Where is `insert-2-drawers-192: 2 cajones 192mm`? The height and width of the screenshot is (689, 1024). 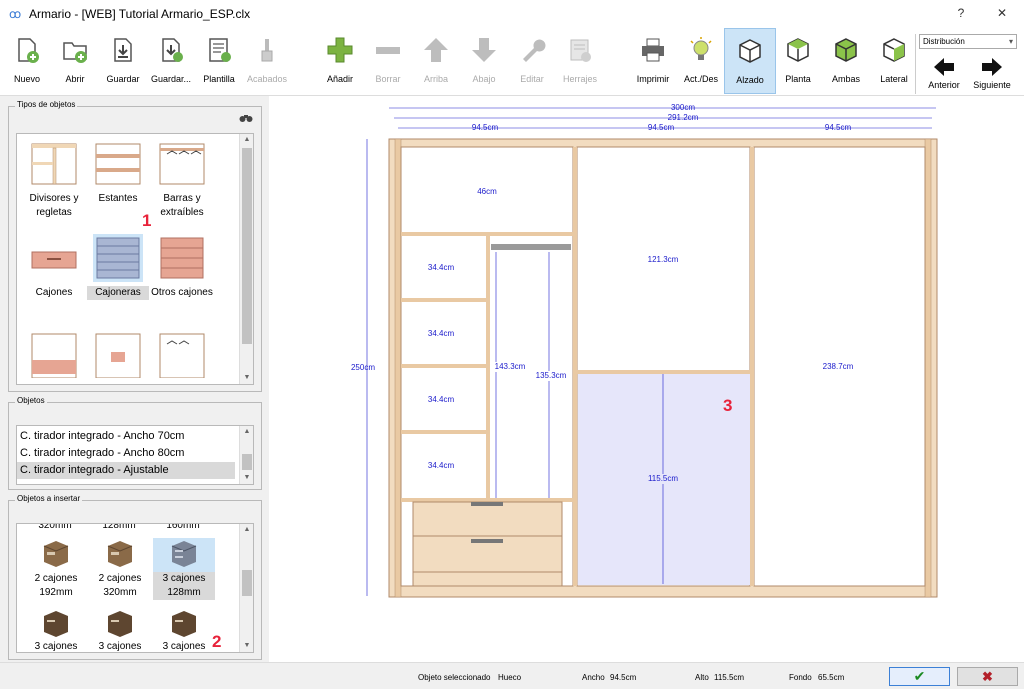 insert-2-drawers-192: 2 cajones 192mm is located at coordinates (56, 569).